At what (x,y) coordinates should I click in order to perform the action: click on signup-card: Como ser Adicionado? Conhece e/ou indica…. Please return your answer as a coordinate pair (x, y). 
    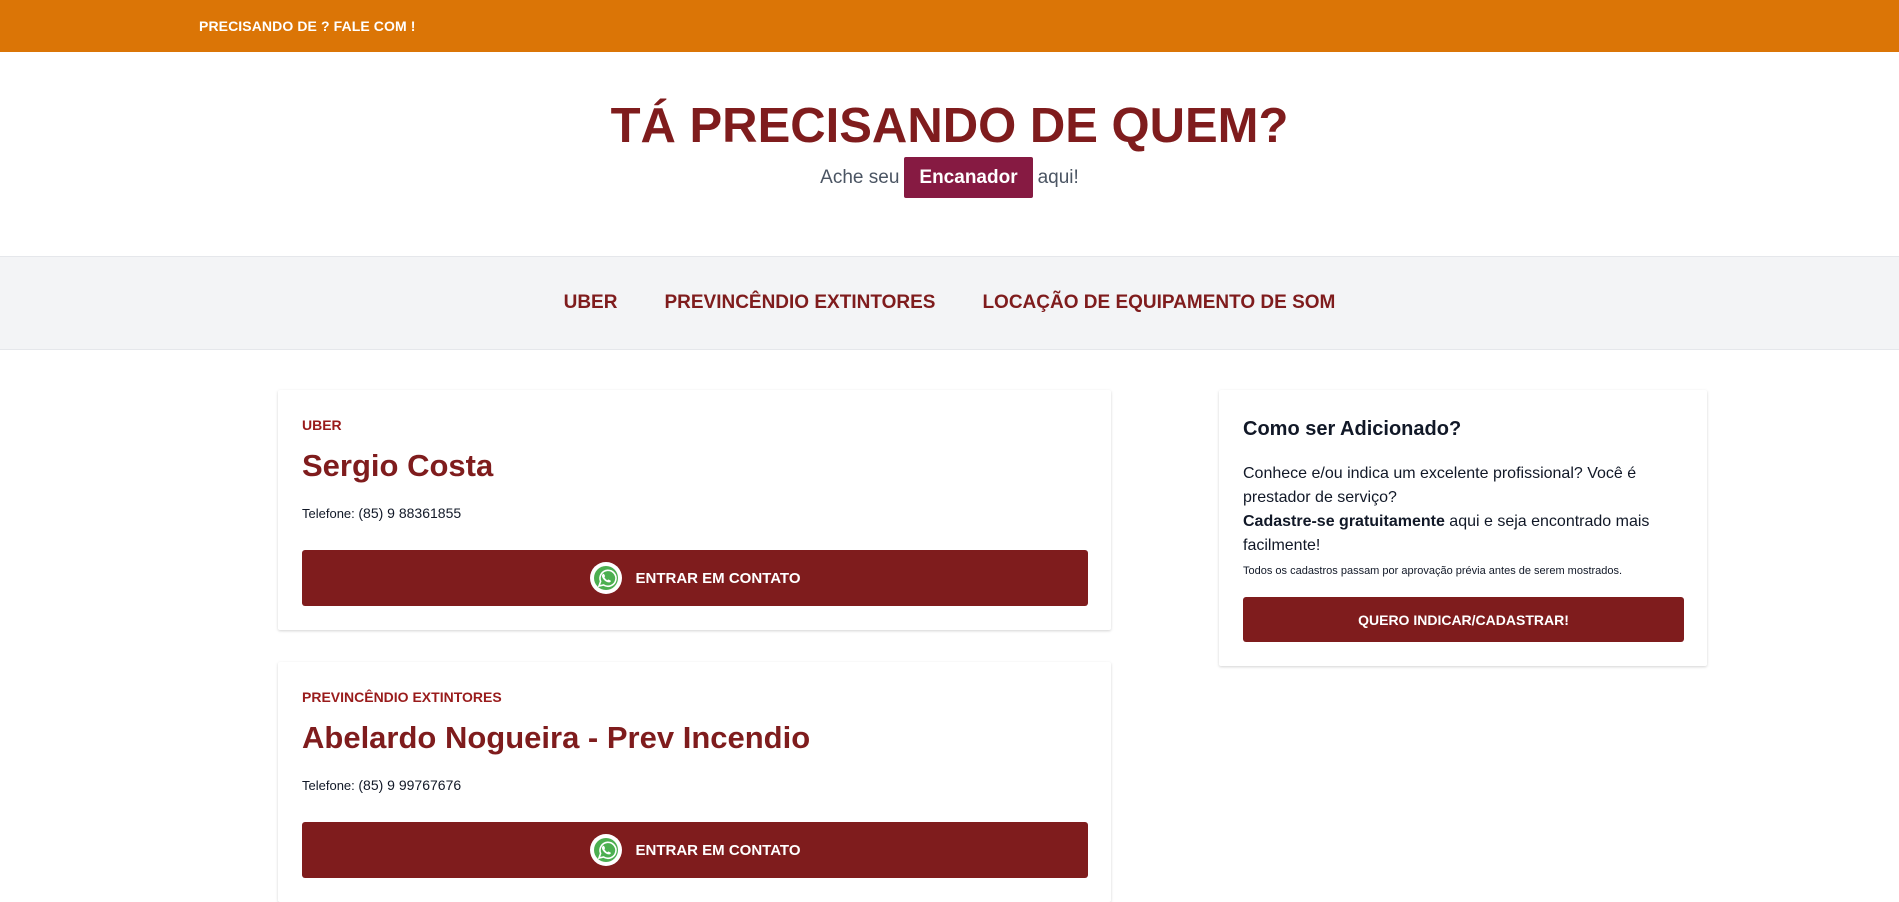
    Looking at the image, I should click on (1463, 528).